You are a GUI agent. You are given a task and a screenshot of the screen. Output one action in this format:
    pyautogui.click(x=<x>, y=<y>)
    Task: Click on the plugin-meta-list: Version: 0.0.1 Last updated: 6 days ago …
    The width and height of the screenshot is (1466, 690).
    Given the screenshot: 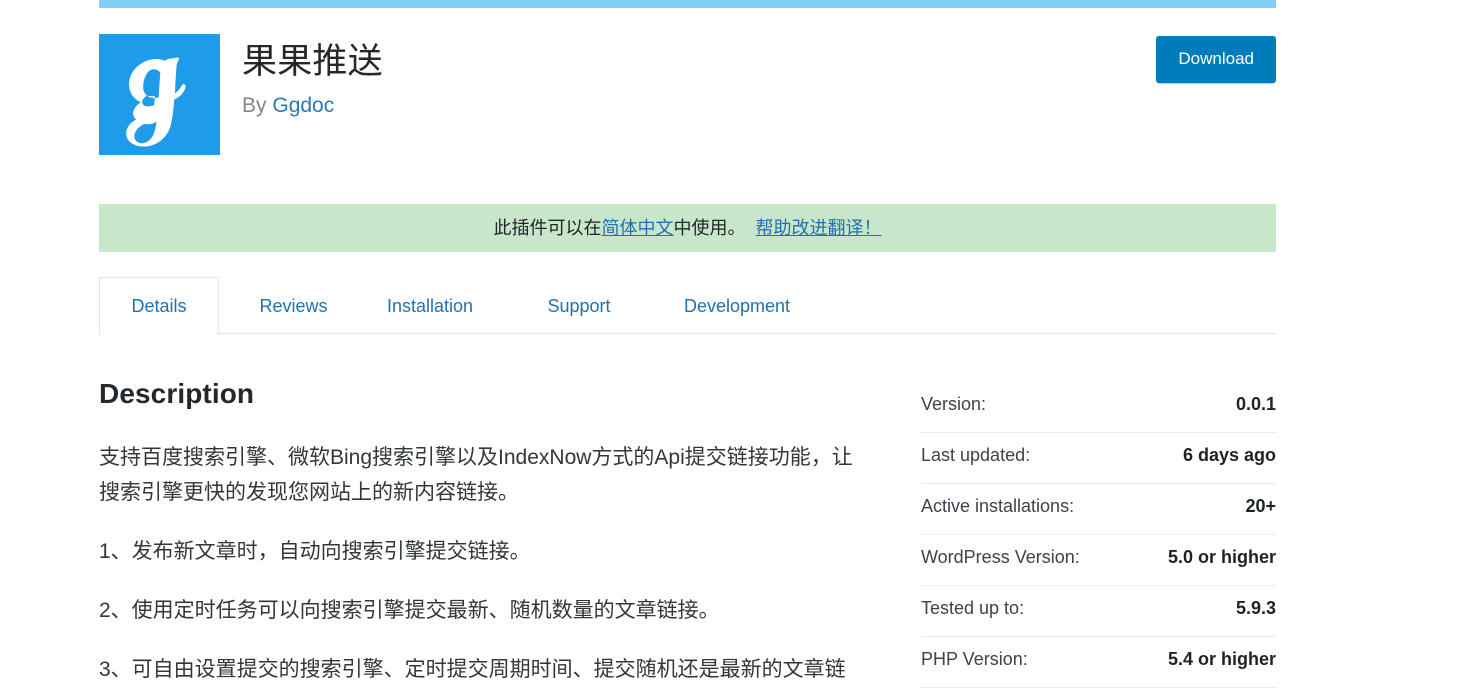 What is the action you would take?
    pyautogui.click(x=1098, y=535)
    